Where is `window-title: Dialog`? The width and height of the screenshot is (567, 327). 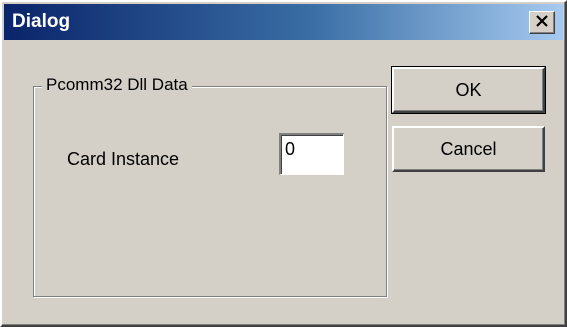 window-title: Dialog is located at coordinates (41, 21).